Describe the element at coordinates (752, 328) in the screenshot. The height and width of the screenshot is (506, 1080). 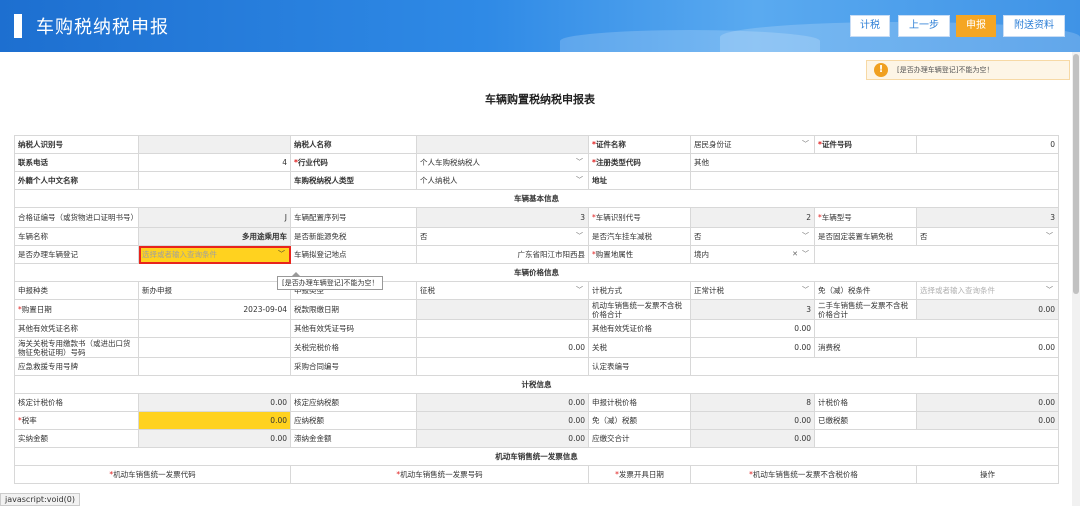
I see `other-price-field: 0.00` at that location.